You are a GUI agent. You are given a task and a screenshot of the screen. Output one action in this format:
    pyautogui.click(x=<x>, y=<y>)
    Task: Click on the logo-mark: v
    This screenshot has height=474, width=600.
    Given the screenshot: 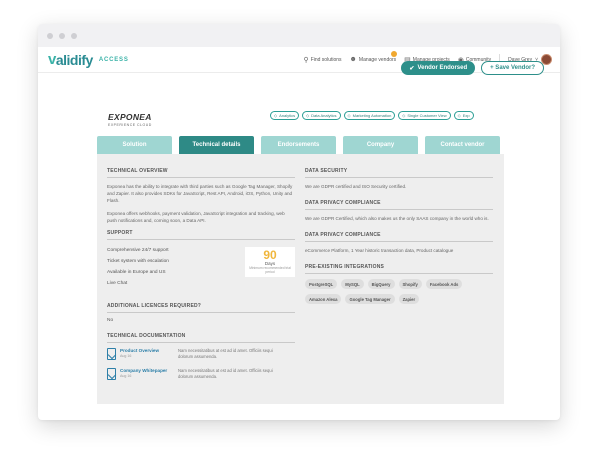 What is the action you would take?
    pyautogui.click(x=52, y=59)
    